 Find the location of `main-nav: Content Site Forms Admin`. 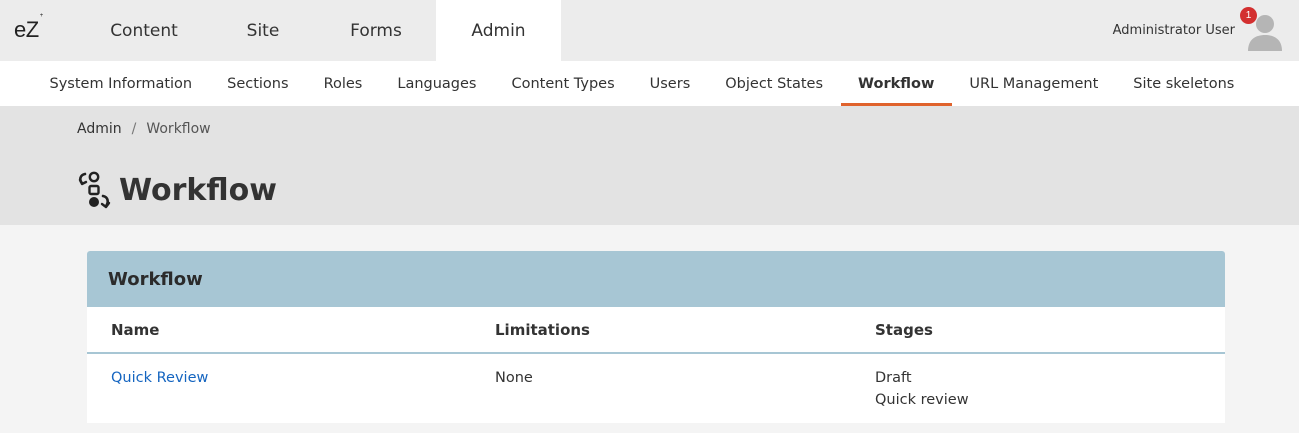

main-nav: Content Site Forms Admin is located at coordinates (319, 30).